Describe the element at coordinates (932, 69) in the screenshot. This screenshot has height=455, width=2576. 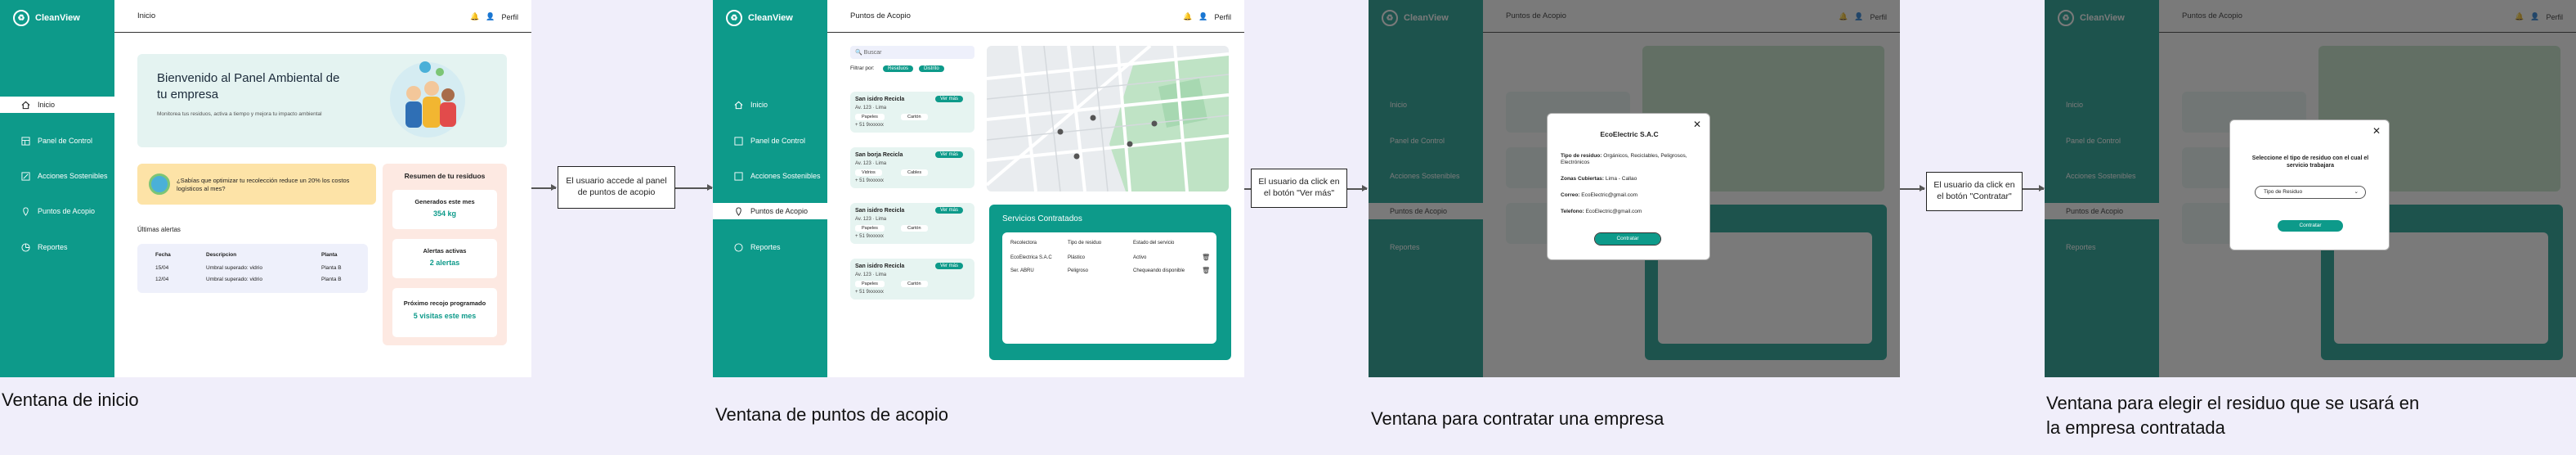
I see `filter-chip-distrito: Distrito` at that location.